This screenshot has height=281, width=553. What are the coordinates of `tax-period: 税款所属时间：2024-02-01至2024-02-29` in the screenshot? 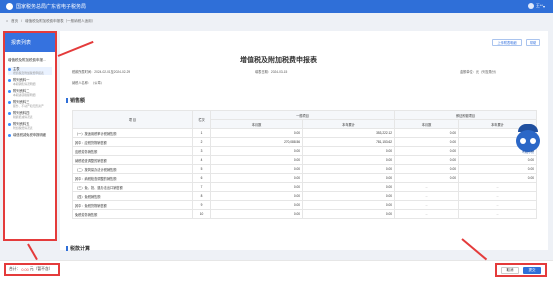 It's located at (101, 72).